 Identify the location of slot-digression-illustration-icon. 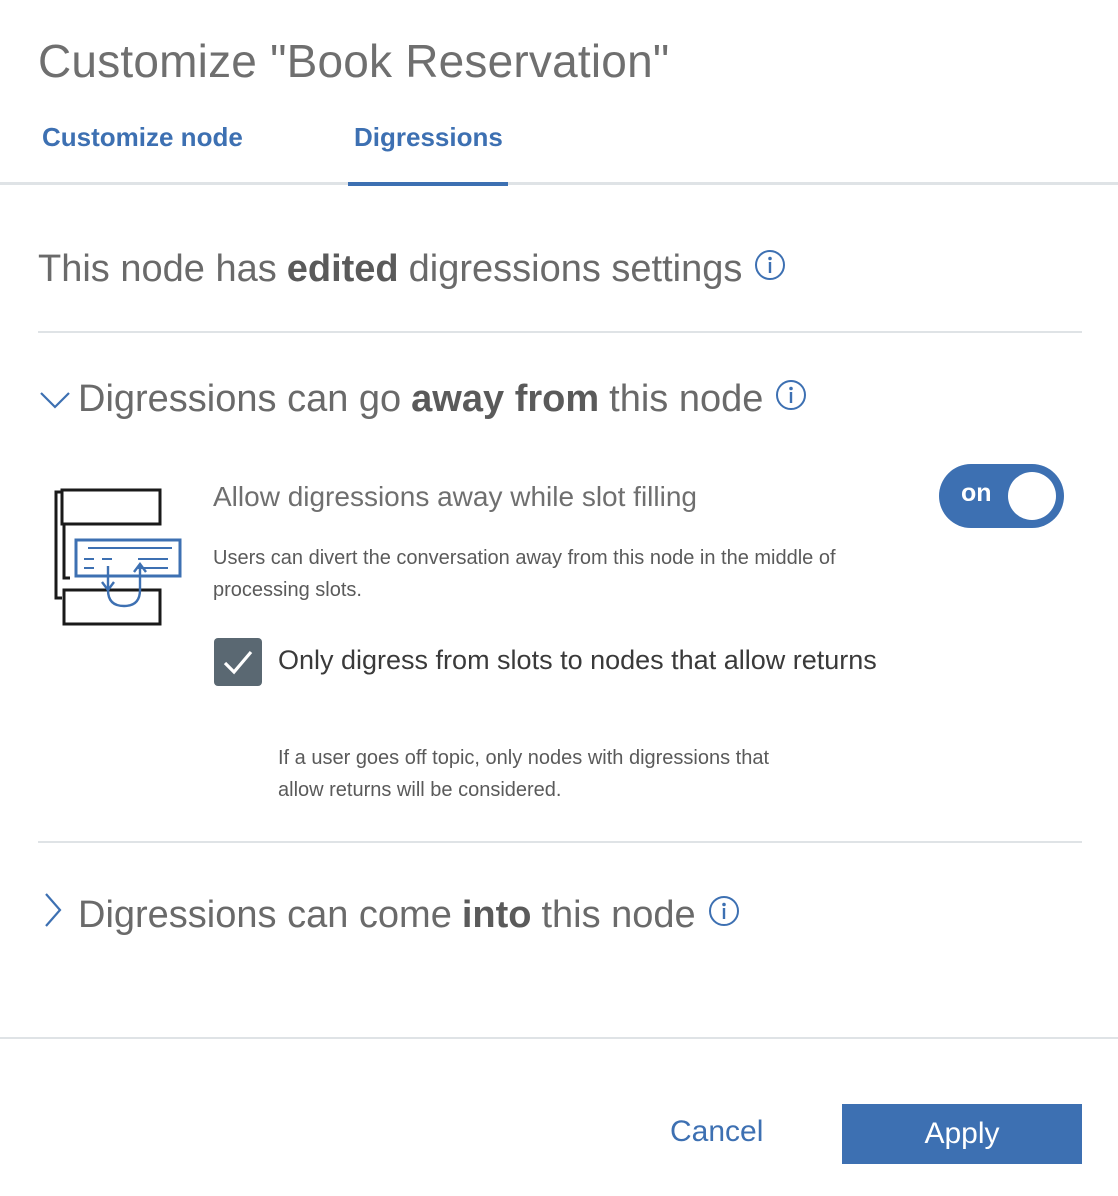
(118, 560).